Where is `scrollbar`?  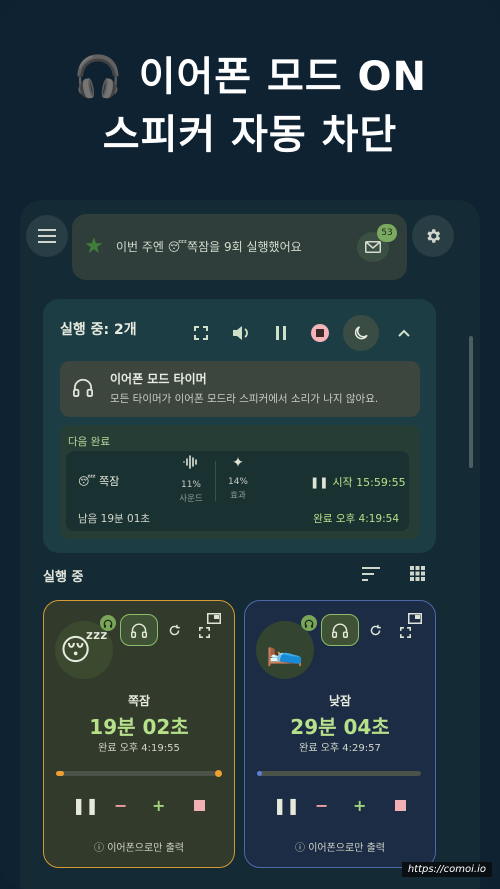
scrollbar is located at coordinates (471, 402).